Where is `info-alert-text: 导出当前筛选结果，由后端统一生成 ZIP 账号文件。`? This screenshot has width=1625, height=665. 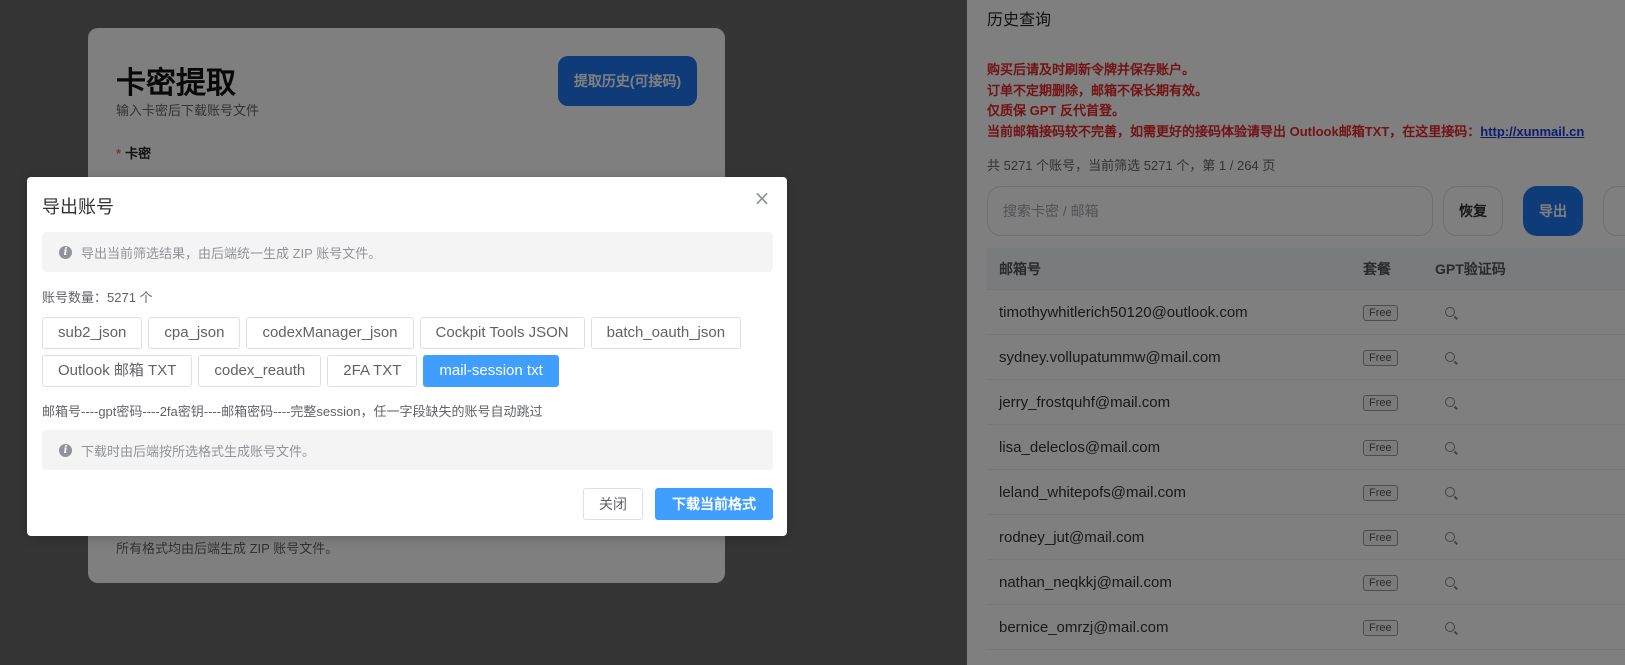 info-alert-text: 导出当前筛选结果，由后端统一生成 ZIP 账号文件。 is located at coordinates (231, 253).